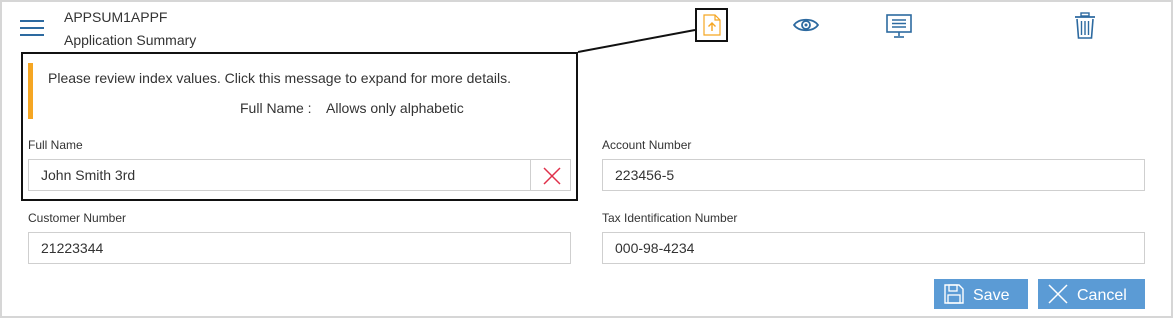 This screenshot has height=318, width=1173. I want to click on save-button-label: Save, so click(991, 295).